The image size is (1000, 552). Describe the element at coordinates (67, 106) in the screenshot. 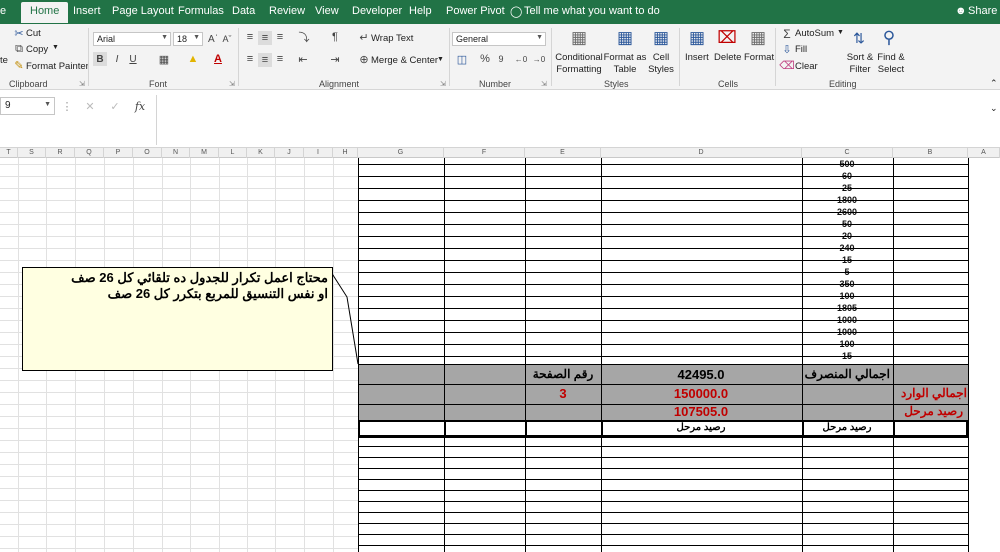

I see `resize-grip-icon: ⋮` at that location.